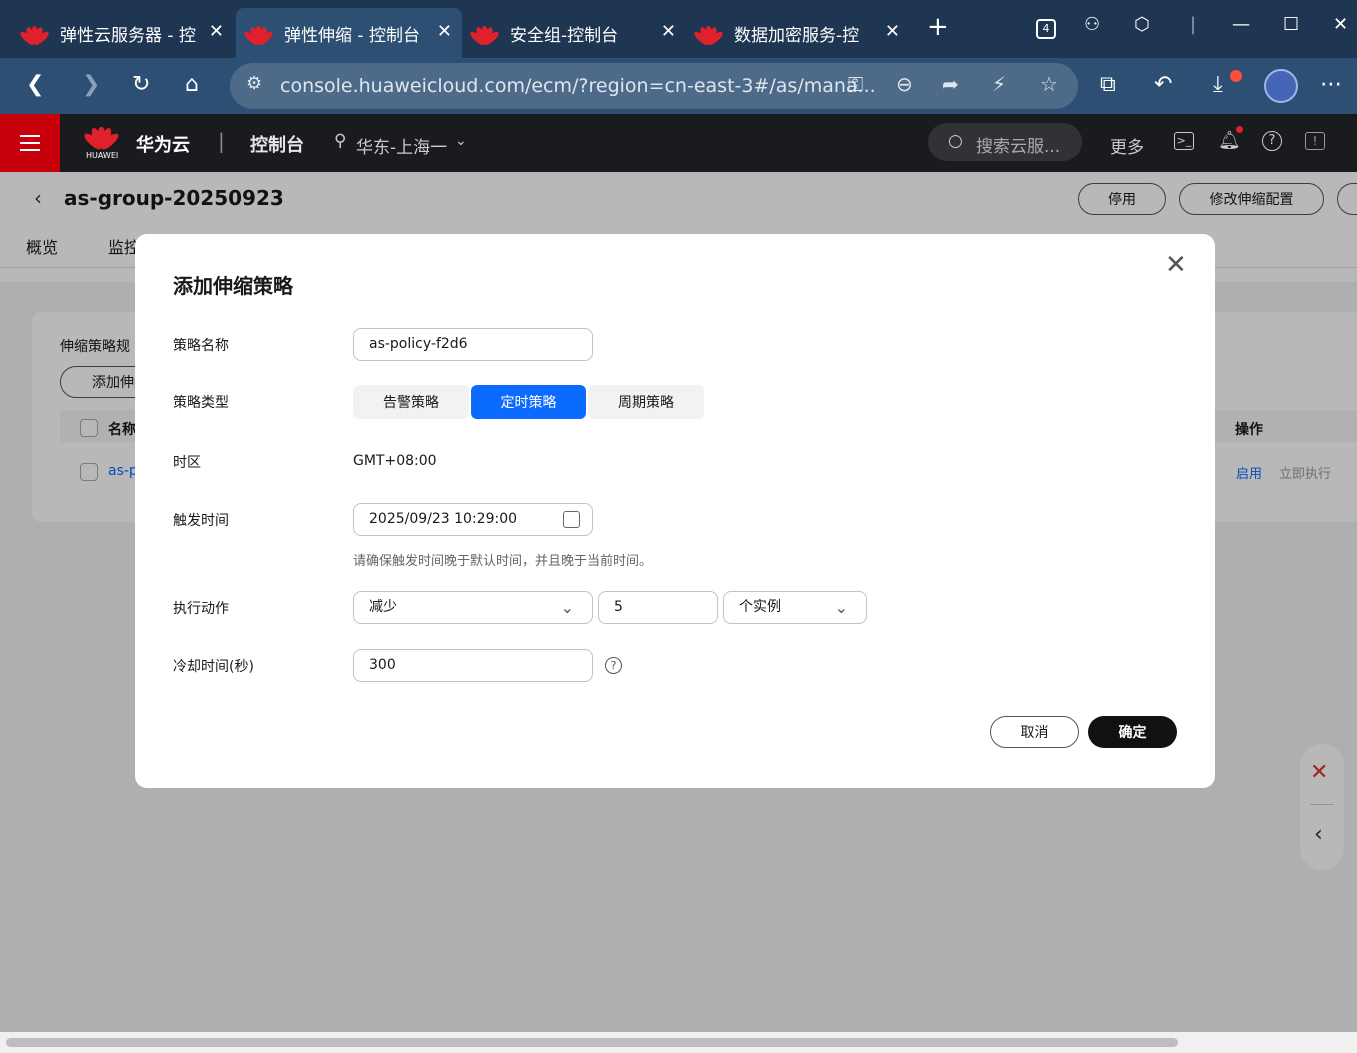 This screenshot has width=1357, height=1053. Describe the element at coordinates (571, 519) in the screenshot. I see `calendar-icon` at that location.